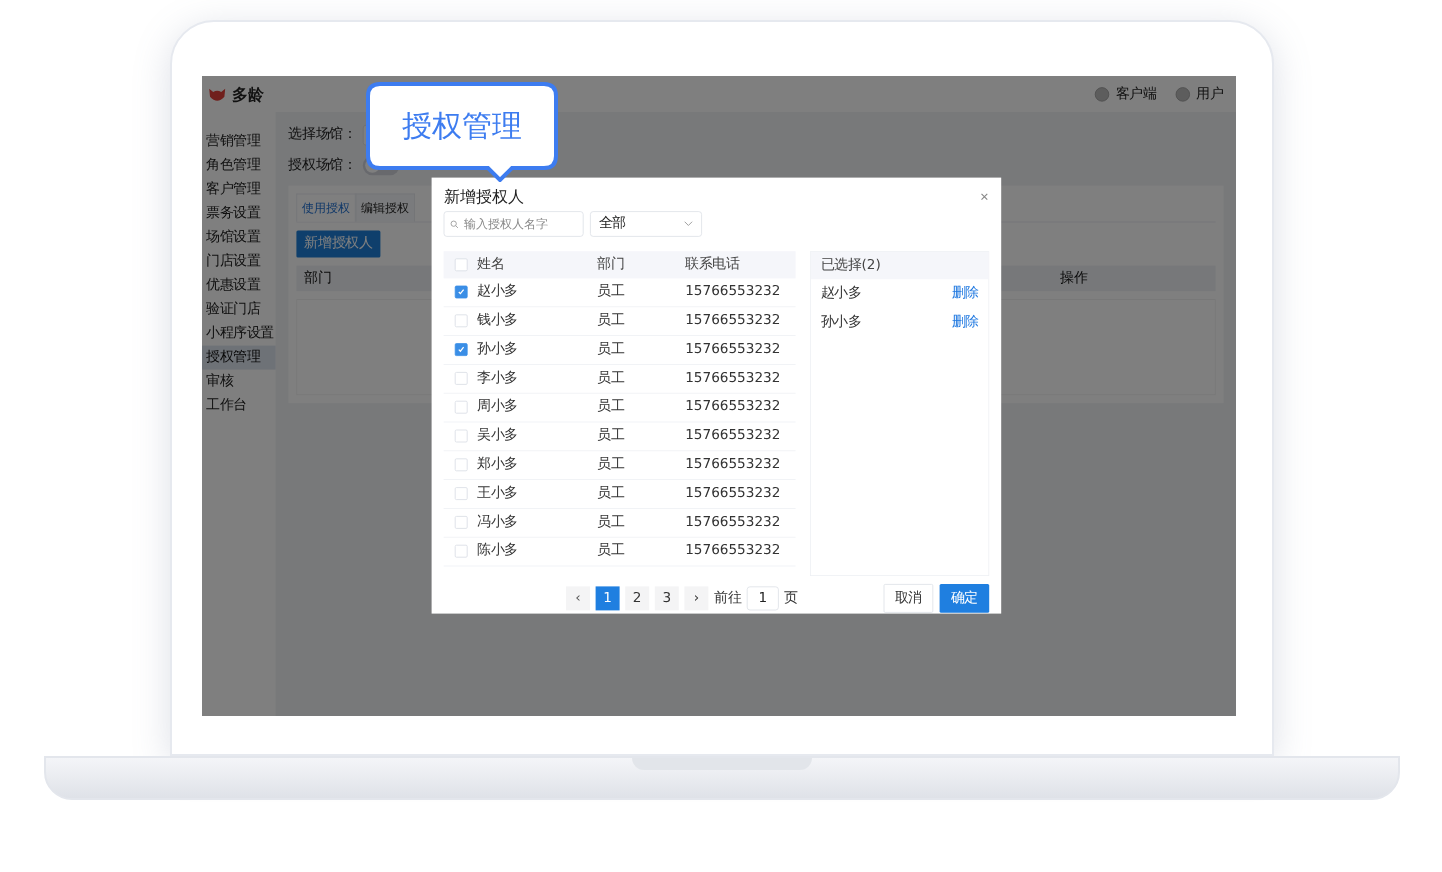 This screenshot has width=1442, height=872. Describe the element at coordinates (248, 94) in the screenshot. I see `logo-text: 多龄` at that location.